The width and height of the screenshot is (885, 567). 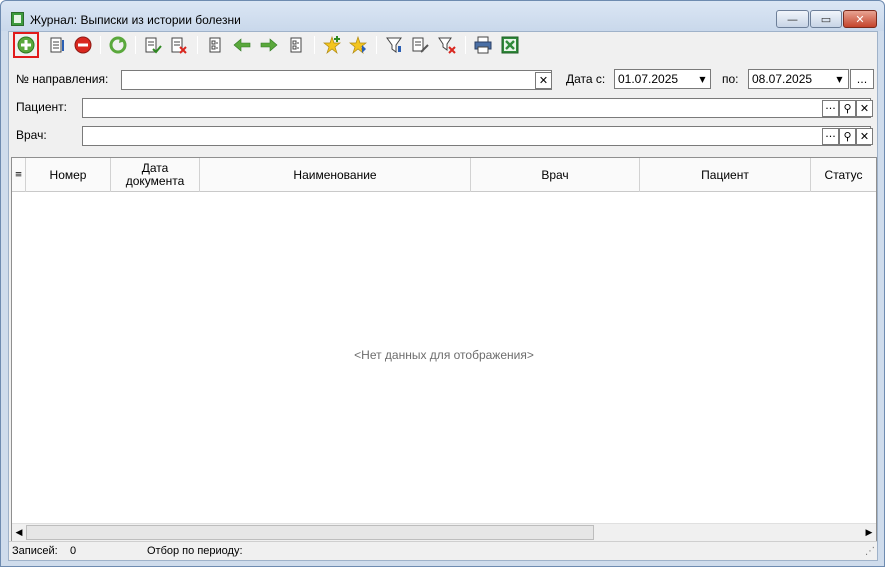 What do you see at coordinates (62, 79) in the screenshot?
I see `direction-label: № направления:` at bounding box center [62, 79].